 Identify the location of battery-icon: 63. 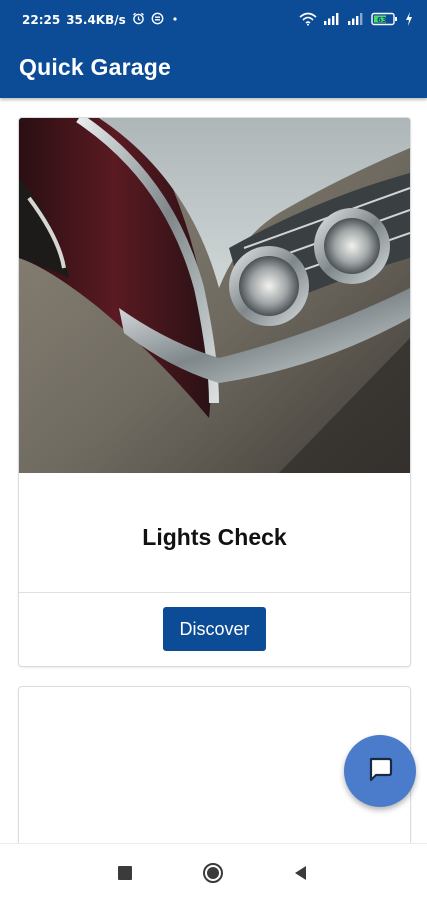
(385, 20).